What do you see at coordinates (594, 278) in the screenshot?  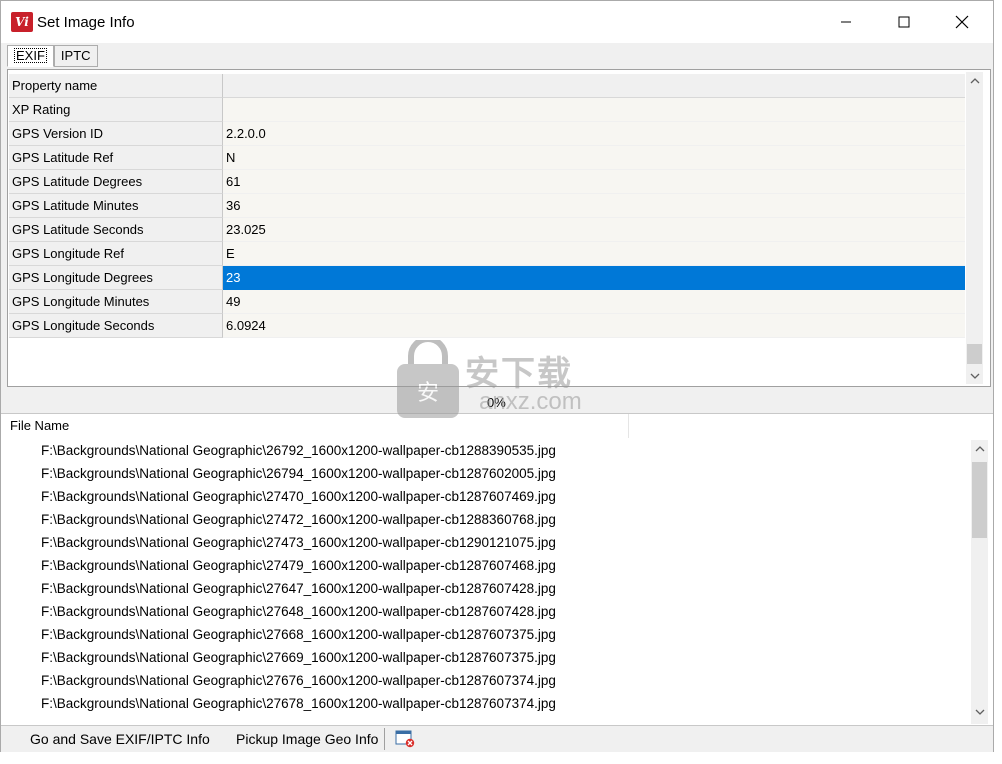 I see `property-value: 23` at bounding box center [594, 278].